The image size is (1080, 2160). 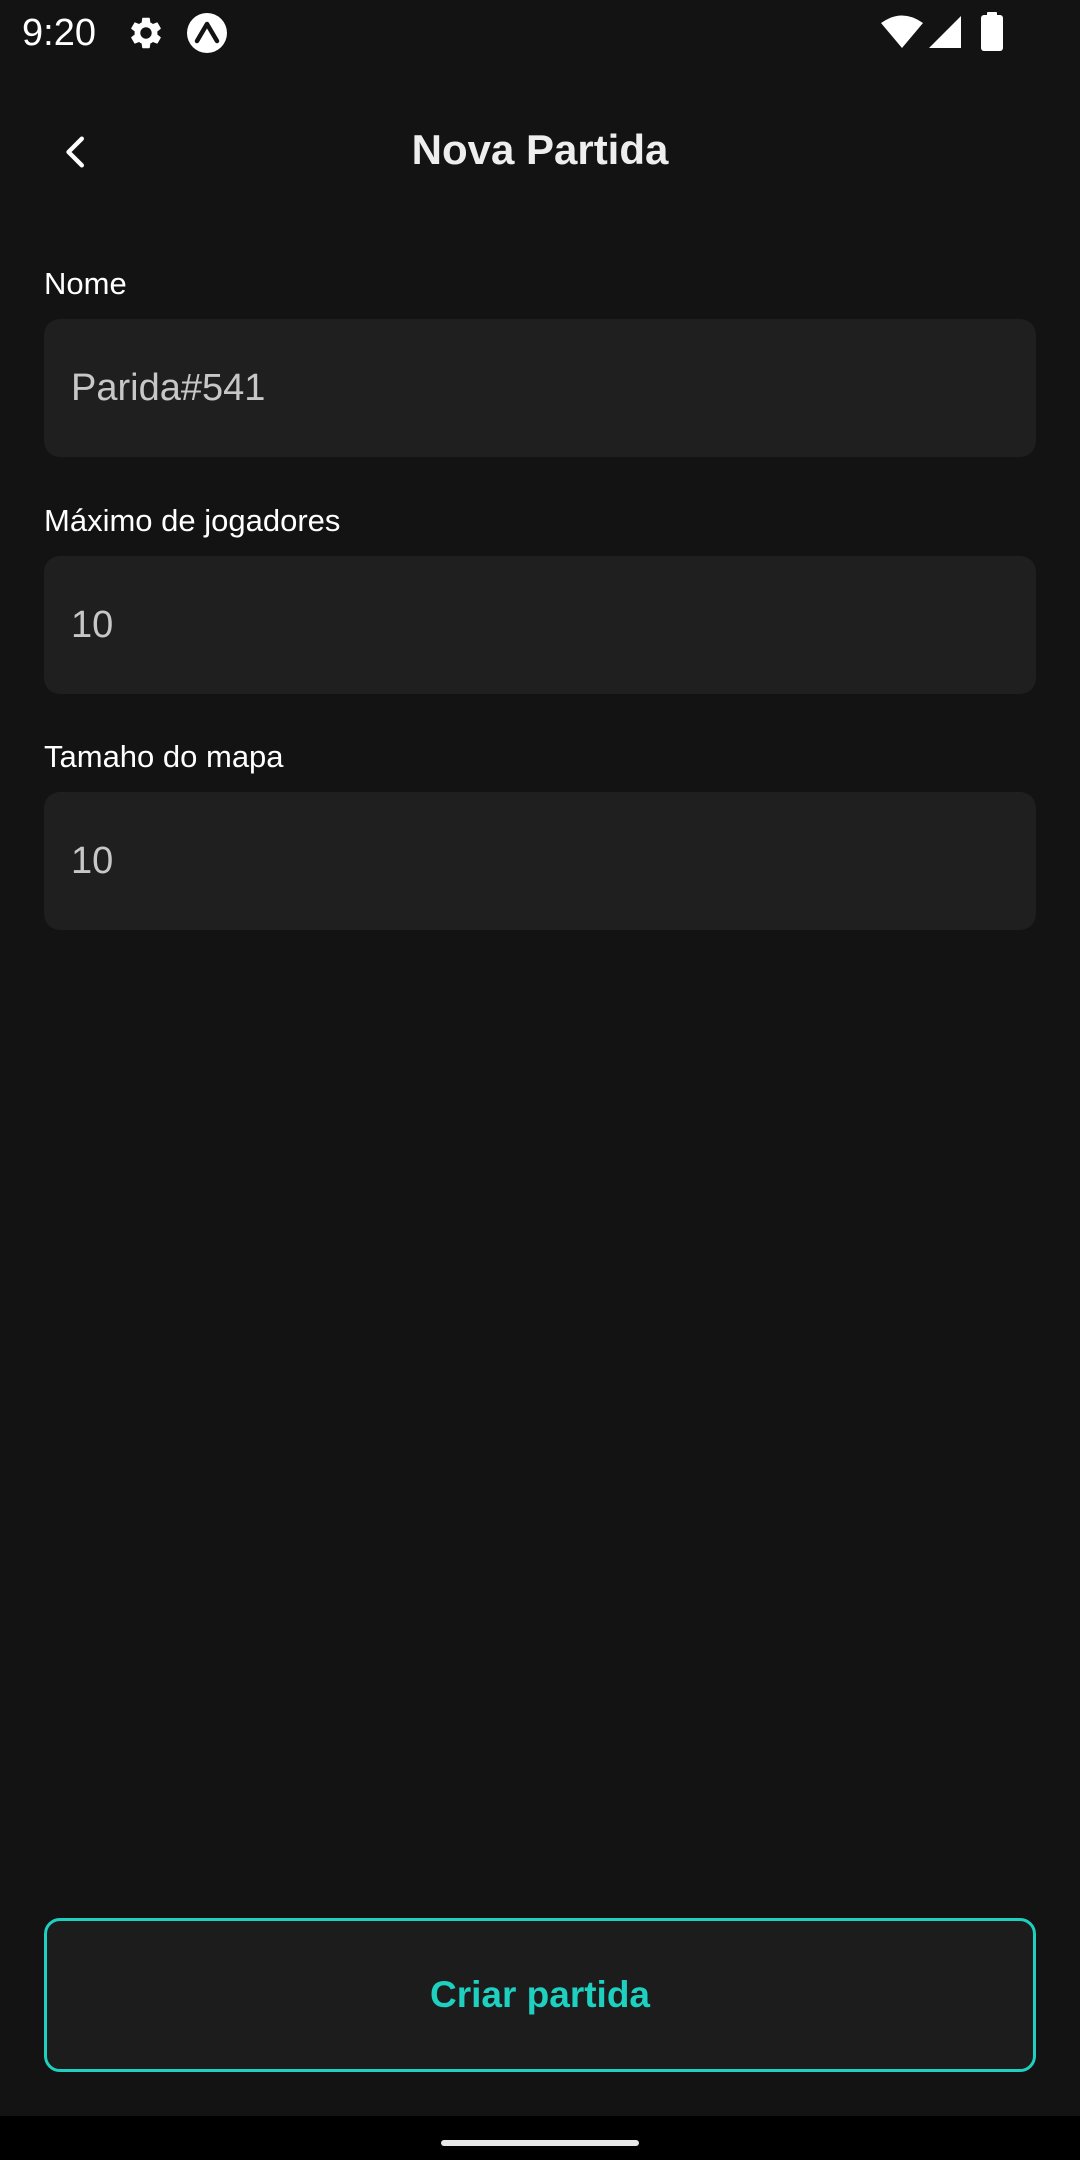 What do you see at coordinates (540, 149) in the screenshot?
I see `page-title: Nova Partida` at bounding box center [540, 149].